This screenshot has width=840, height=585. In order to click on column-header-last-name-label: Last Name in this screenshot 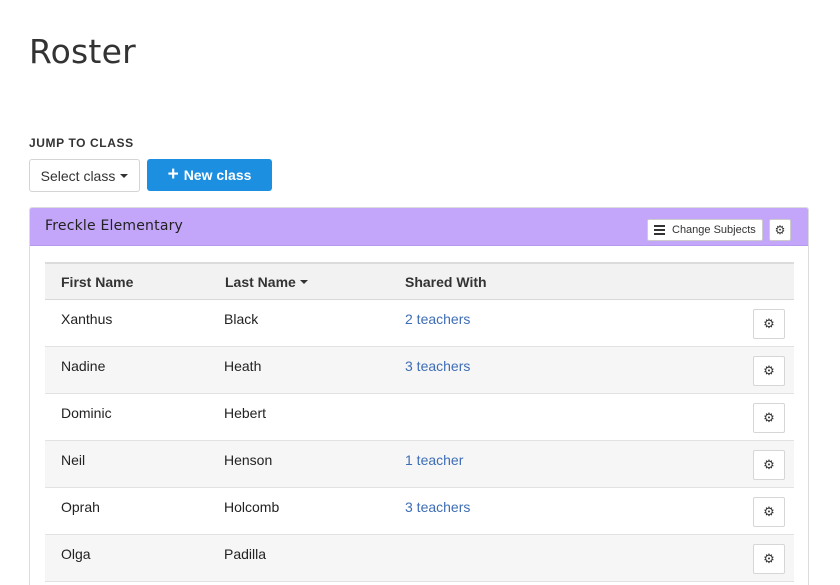, I will do `click(260, 282)`.